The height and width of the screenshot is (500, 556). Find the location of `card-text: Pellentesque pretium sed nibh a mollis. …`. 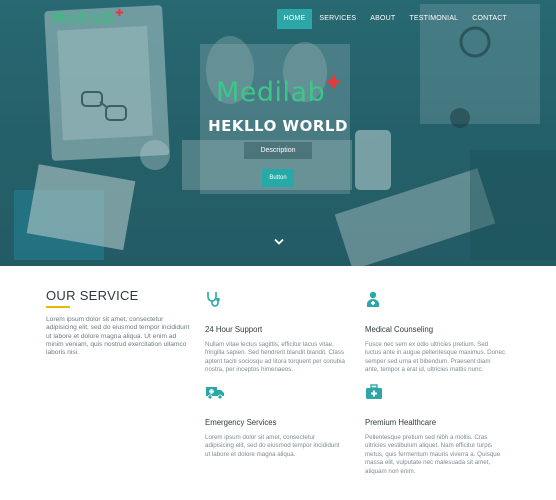

card-text: Pellentesque pretium sed nibh a mollis. … is located at coordinates (433, 454).